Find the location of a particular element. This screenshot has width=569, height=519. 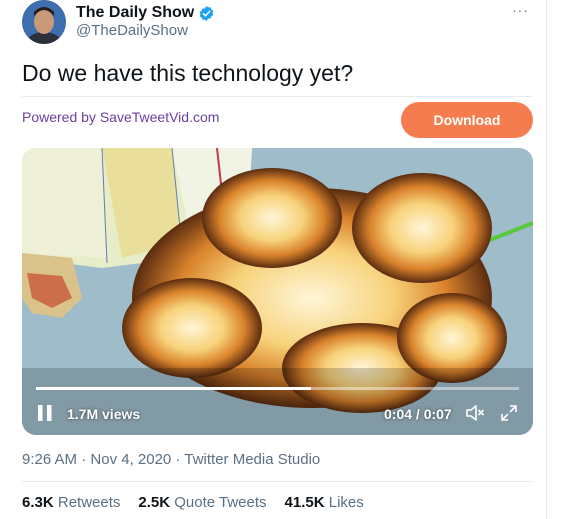

more-options-icon: ··· is located at coordinates (520, 10).